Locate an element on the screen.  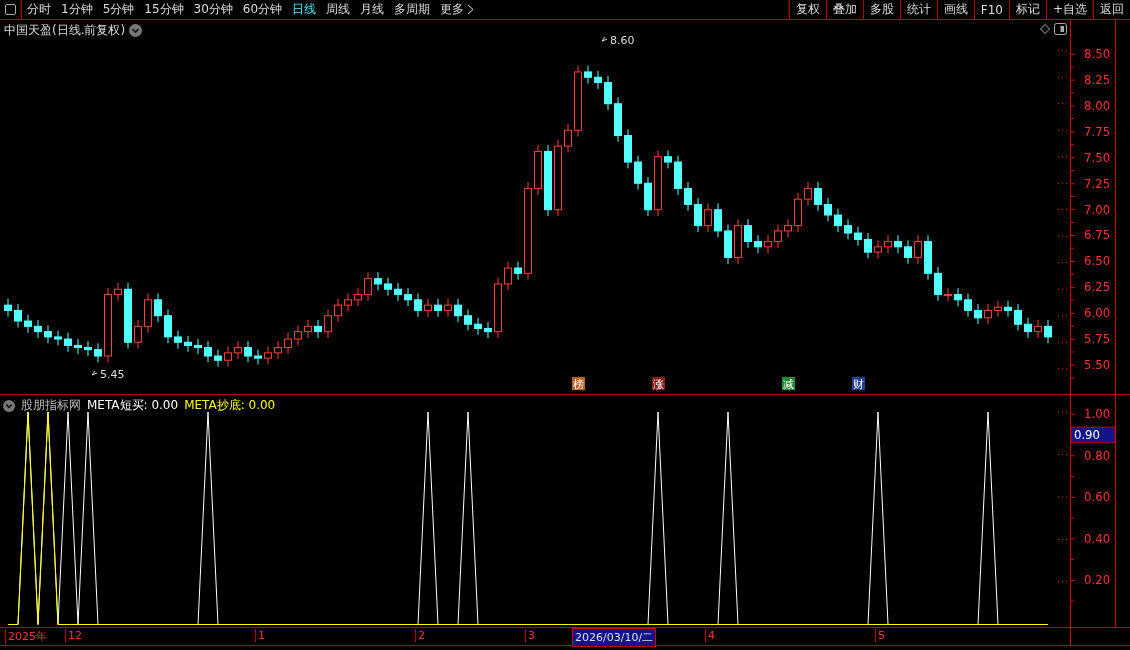
date-label: 2025年 is located at coordinates (26, 636).